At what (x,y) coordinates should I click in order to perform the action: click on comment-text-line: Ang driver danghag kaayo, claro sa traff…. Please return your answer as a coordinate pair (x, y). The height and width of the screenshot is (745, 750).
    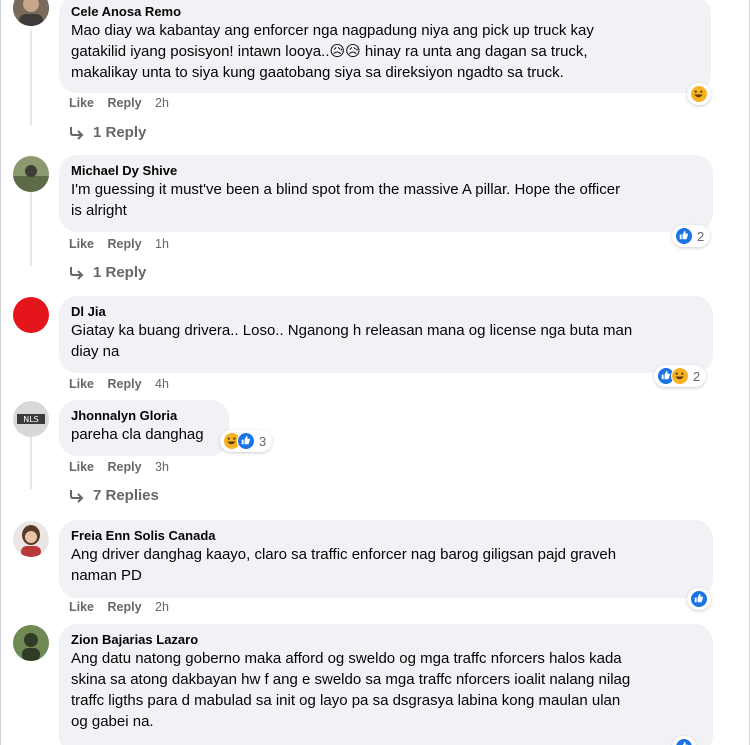
    Looking at the image, I should click on (344, 554).